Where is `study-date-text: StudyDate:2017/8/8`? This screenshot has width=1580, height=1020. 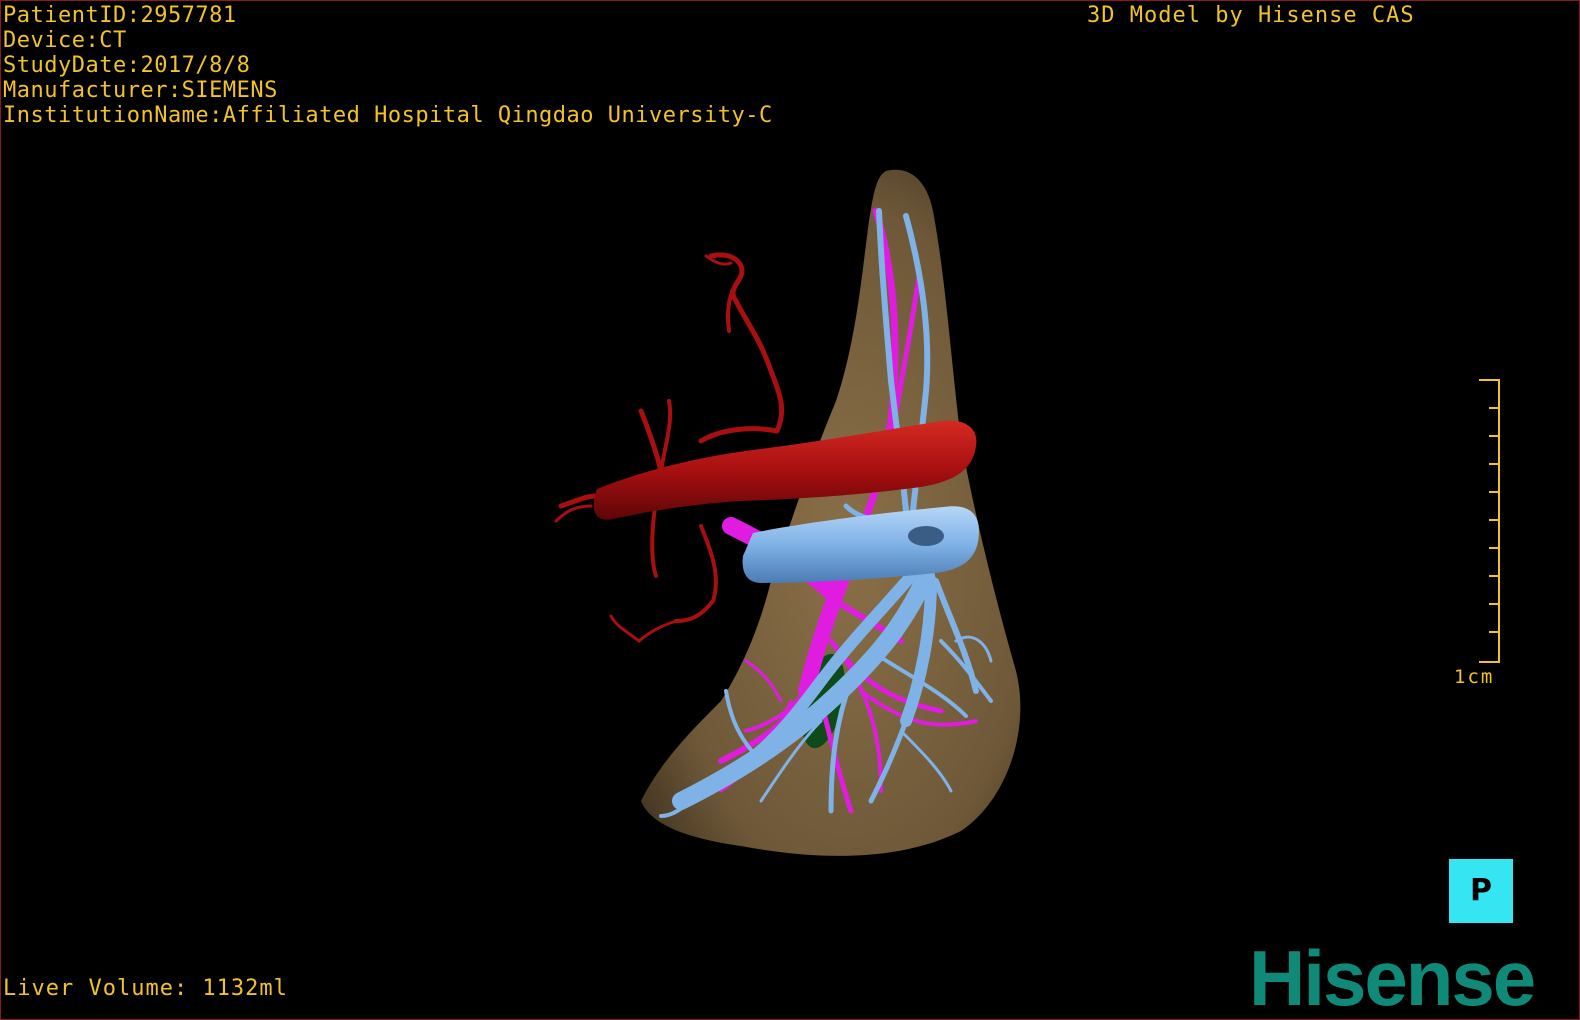 study-date-text: StudyDate:2017/8/8 is located at coordinates (127, 65).